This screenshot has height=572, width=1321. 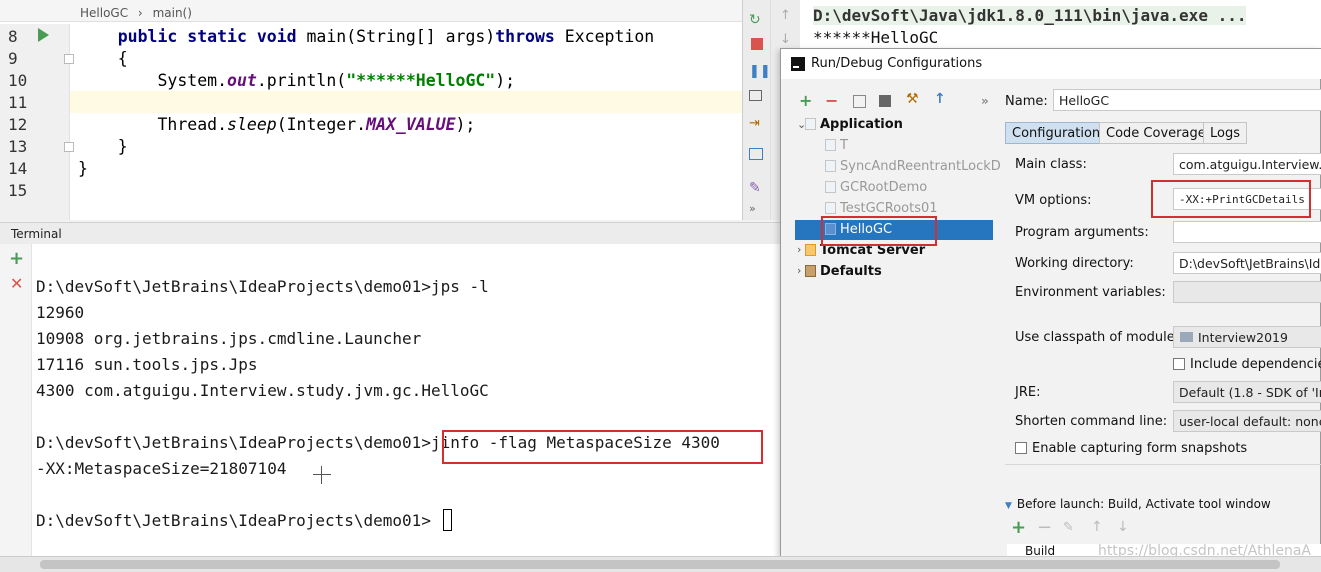 I want to click on line-number: 9, so click(x=13, y=58).